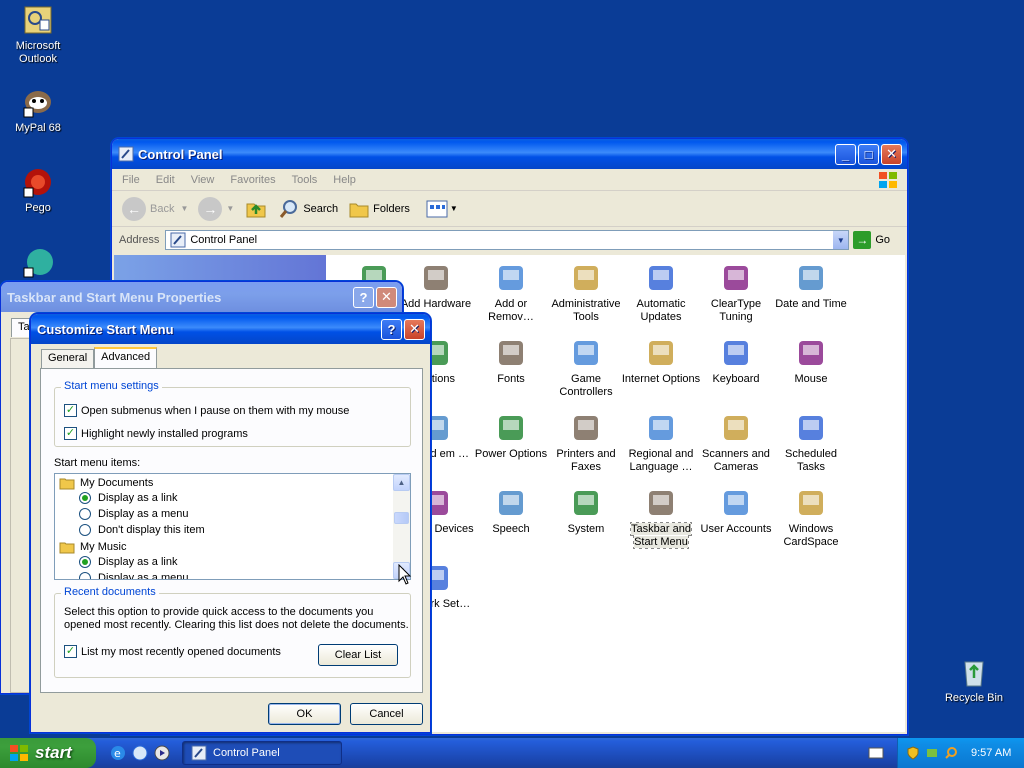  What do you see at coordinates (913, 753) in the screenshot?
I see `security-shield-icon` at bounding box center [913, 753].